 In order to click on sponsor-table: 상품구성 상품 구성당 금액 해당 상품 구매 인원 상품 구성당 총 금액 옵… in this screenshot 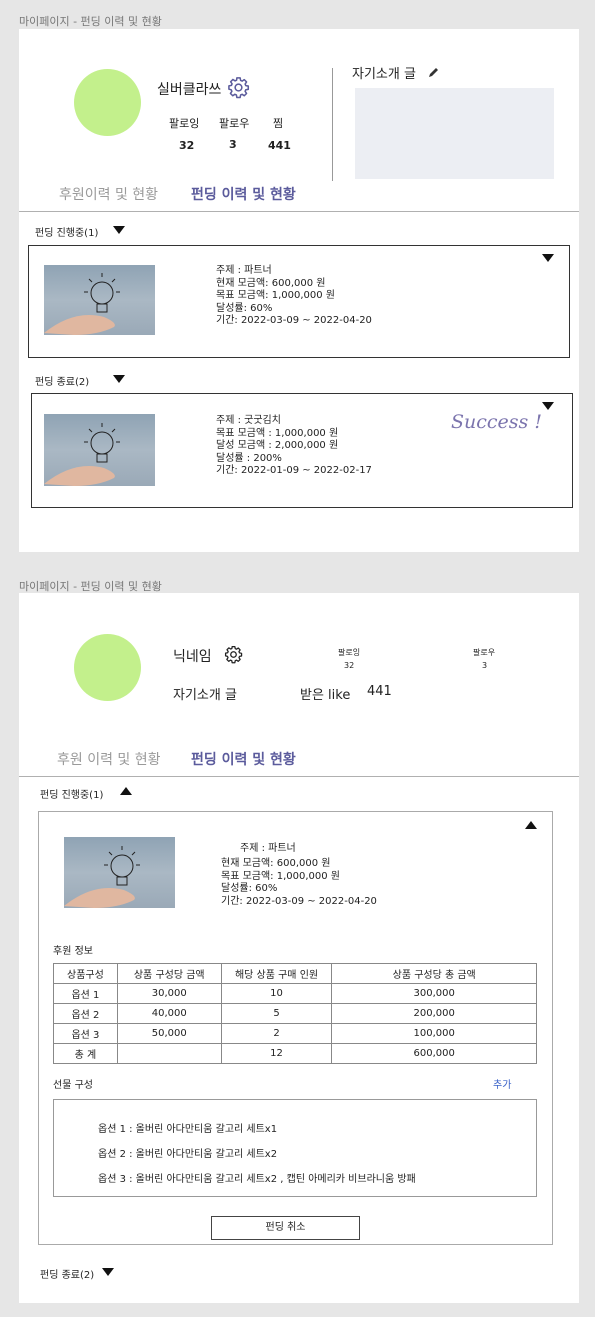, I will do `click(295, 1013)`.